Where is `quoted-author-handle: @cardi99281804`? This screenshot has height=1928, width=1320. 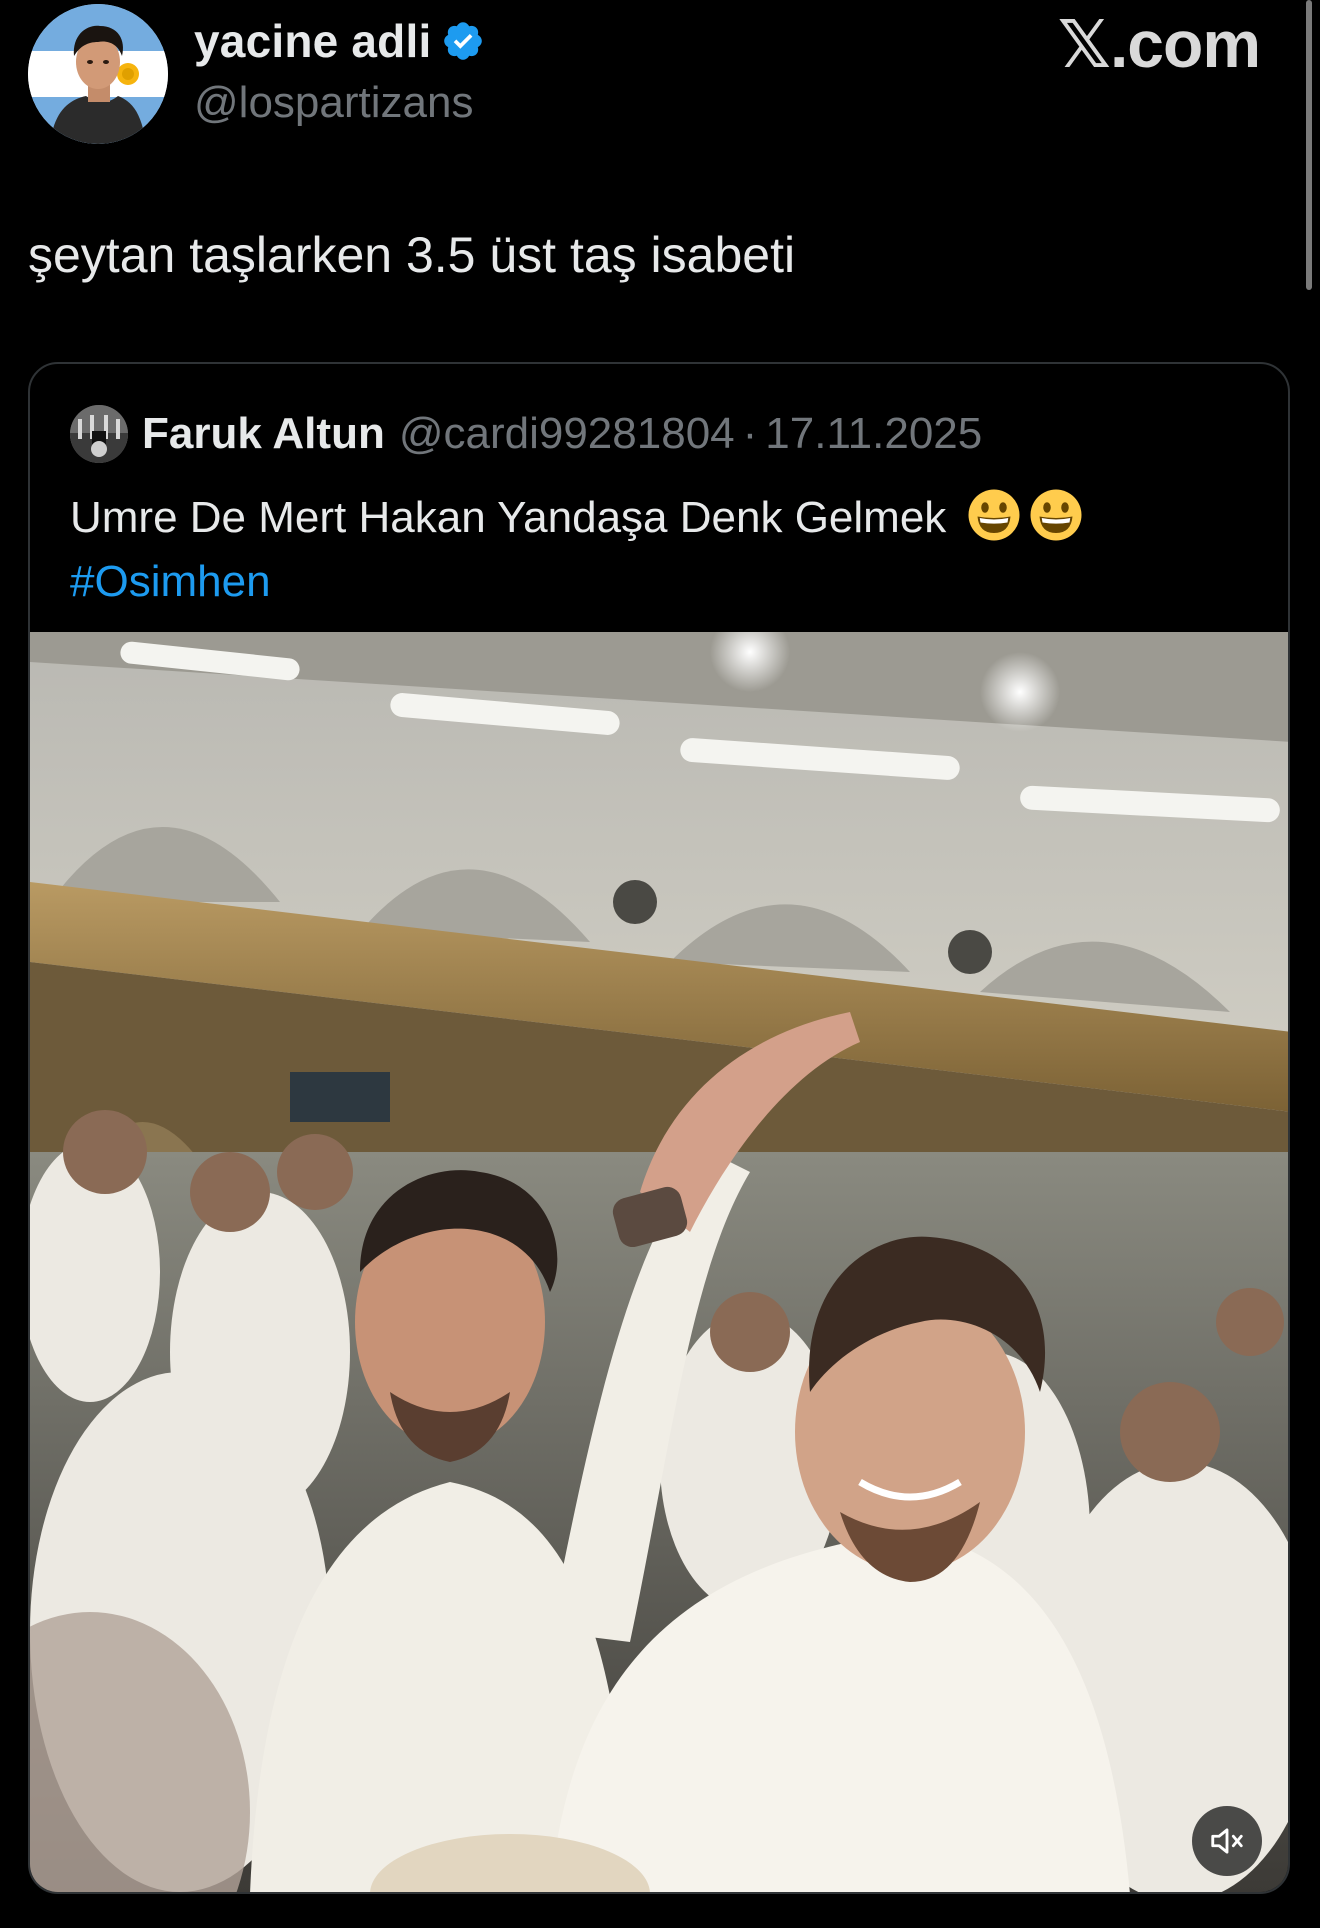 quoted-author-handle: @cardi99281804 is located at coordinates (567, 434).